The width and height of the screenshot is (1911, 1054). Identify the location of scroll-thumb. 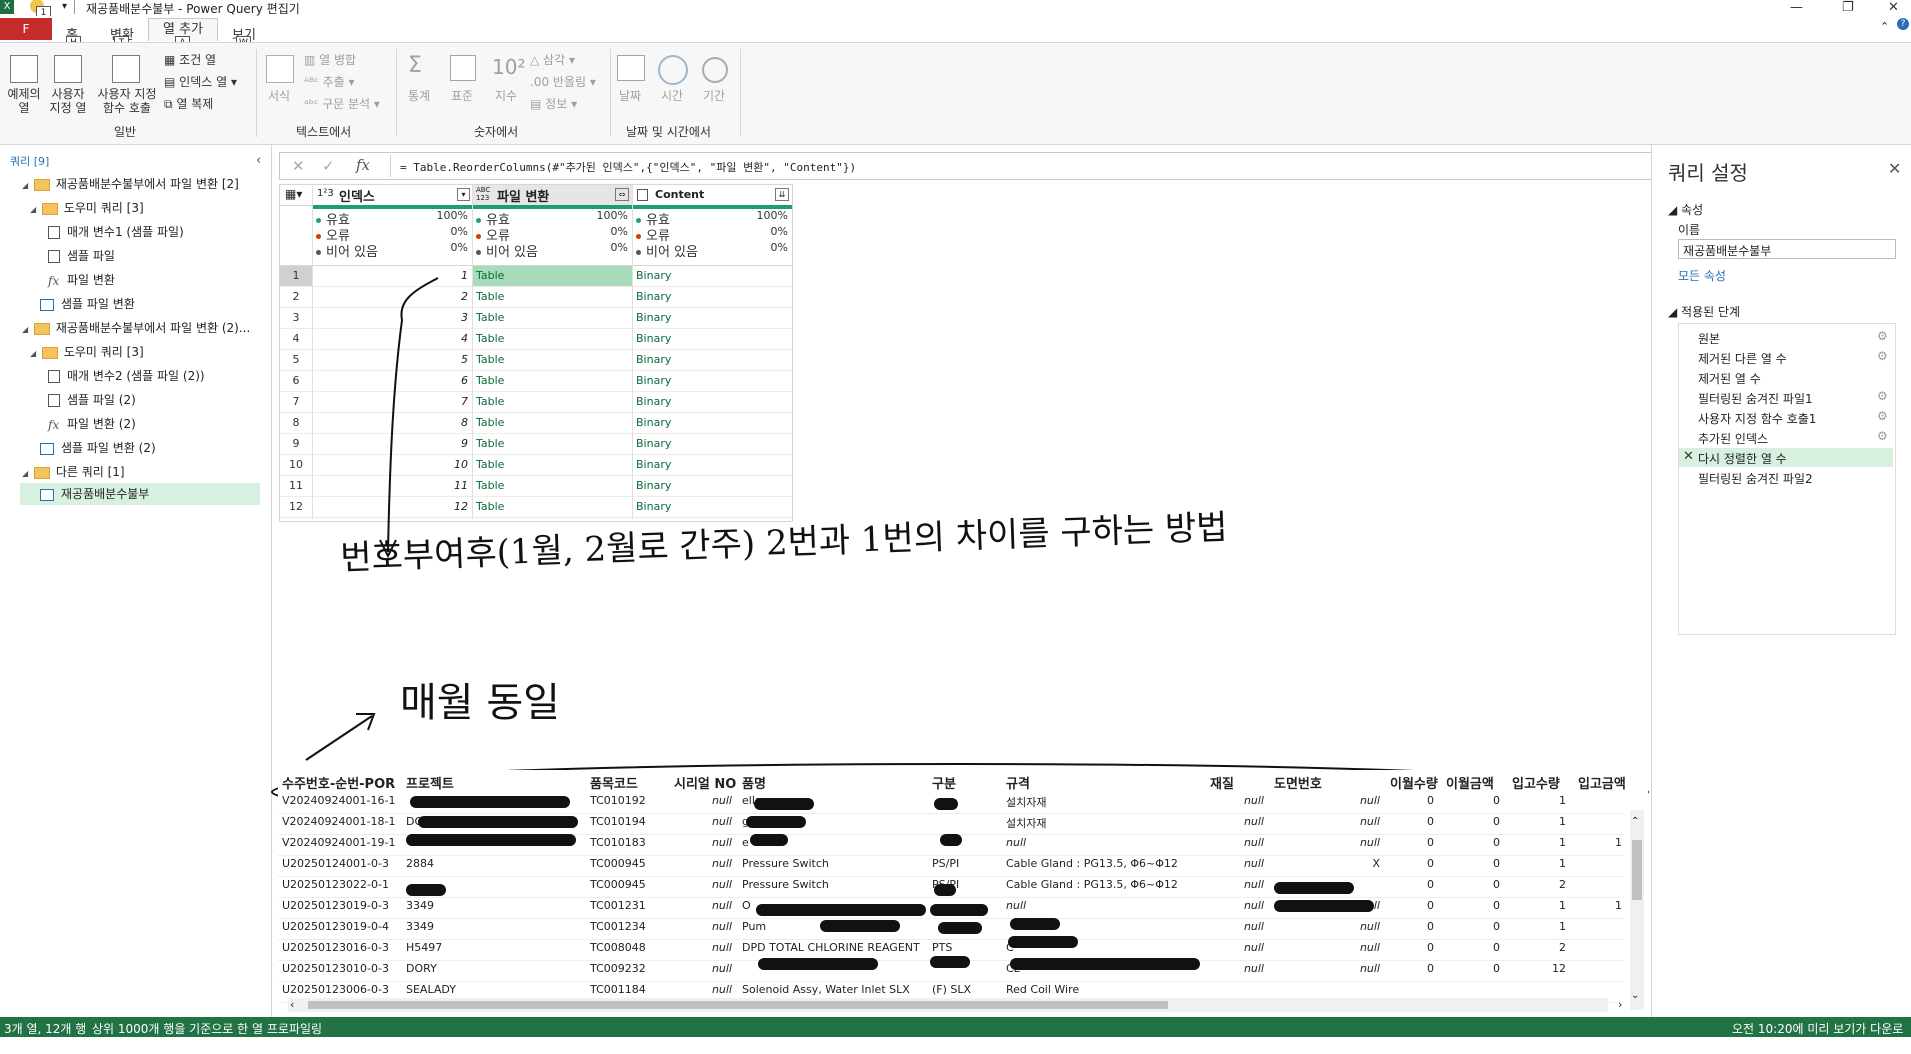
(1637, 870).